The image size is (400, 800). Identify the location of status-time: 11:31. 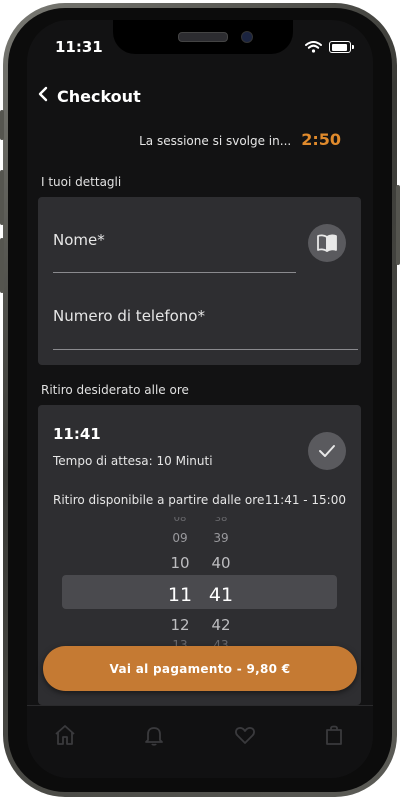
(79, 47).